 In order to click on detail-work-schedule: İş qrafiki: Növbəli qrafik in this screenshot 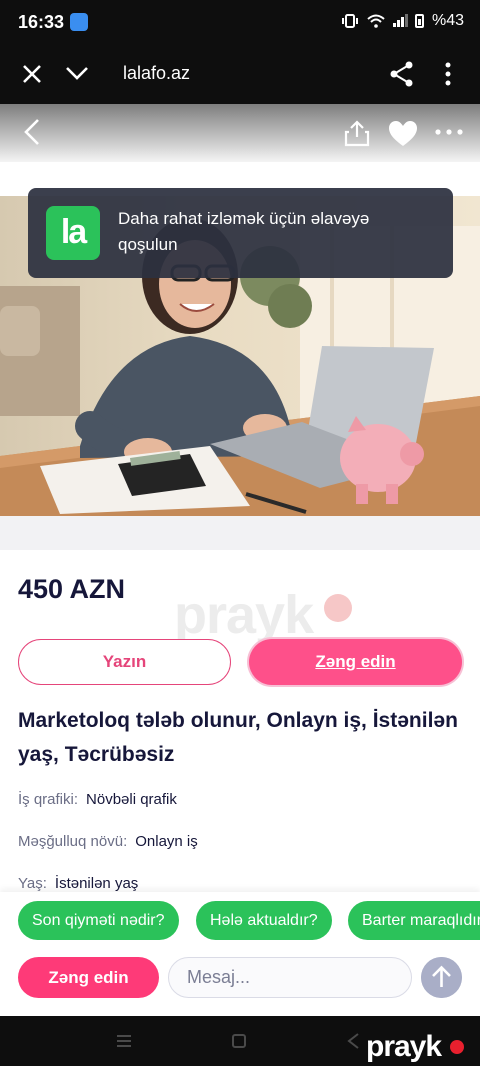, I will do `click(97, 799)`.